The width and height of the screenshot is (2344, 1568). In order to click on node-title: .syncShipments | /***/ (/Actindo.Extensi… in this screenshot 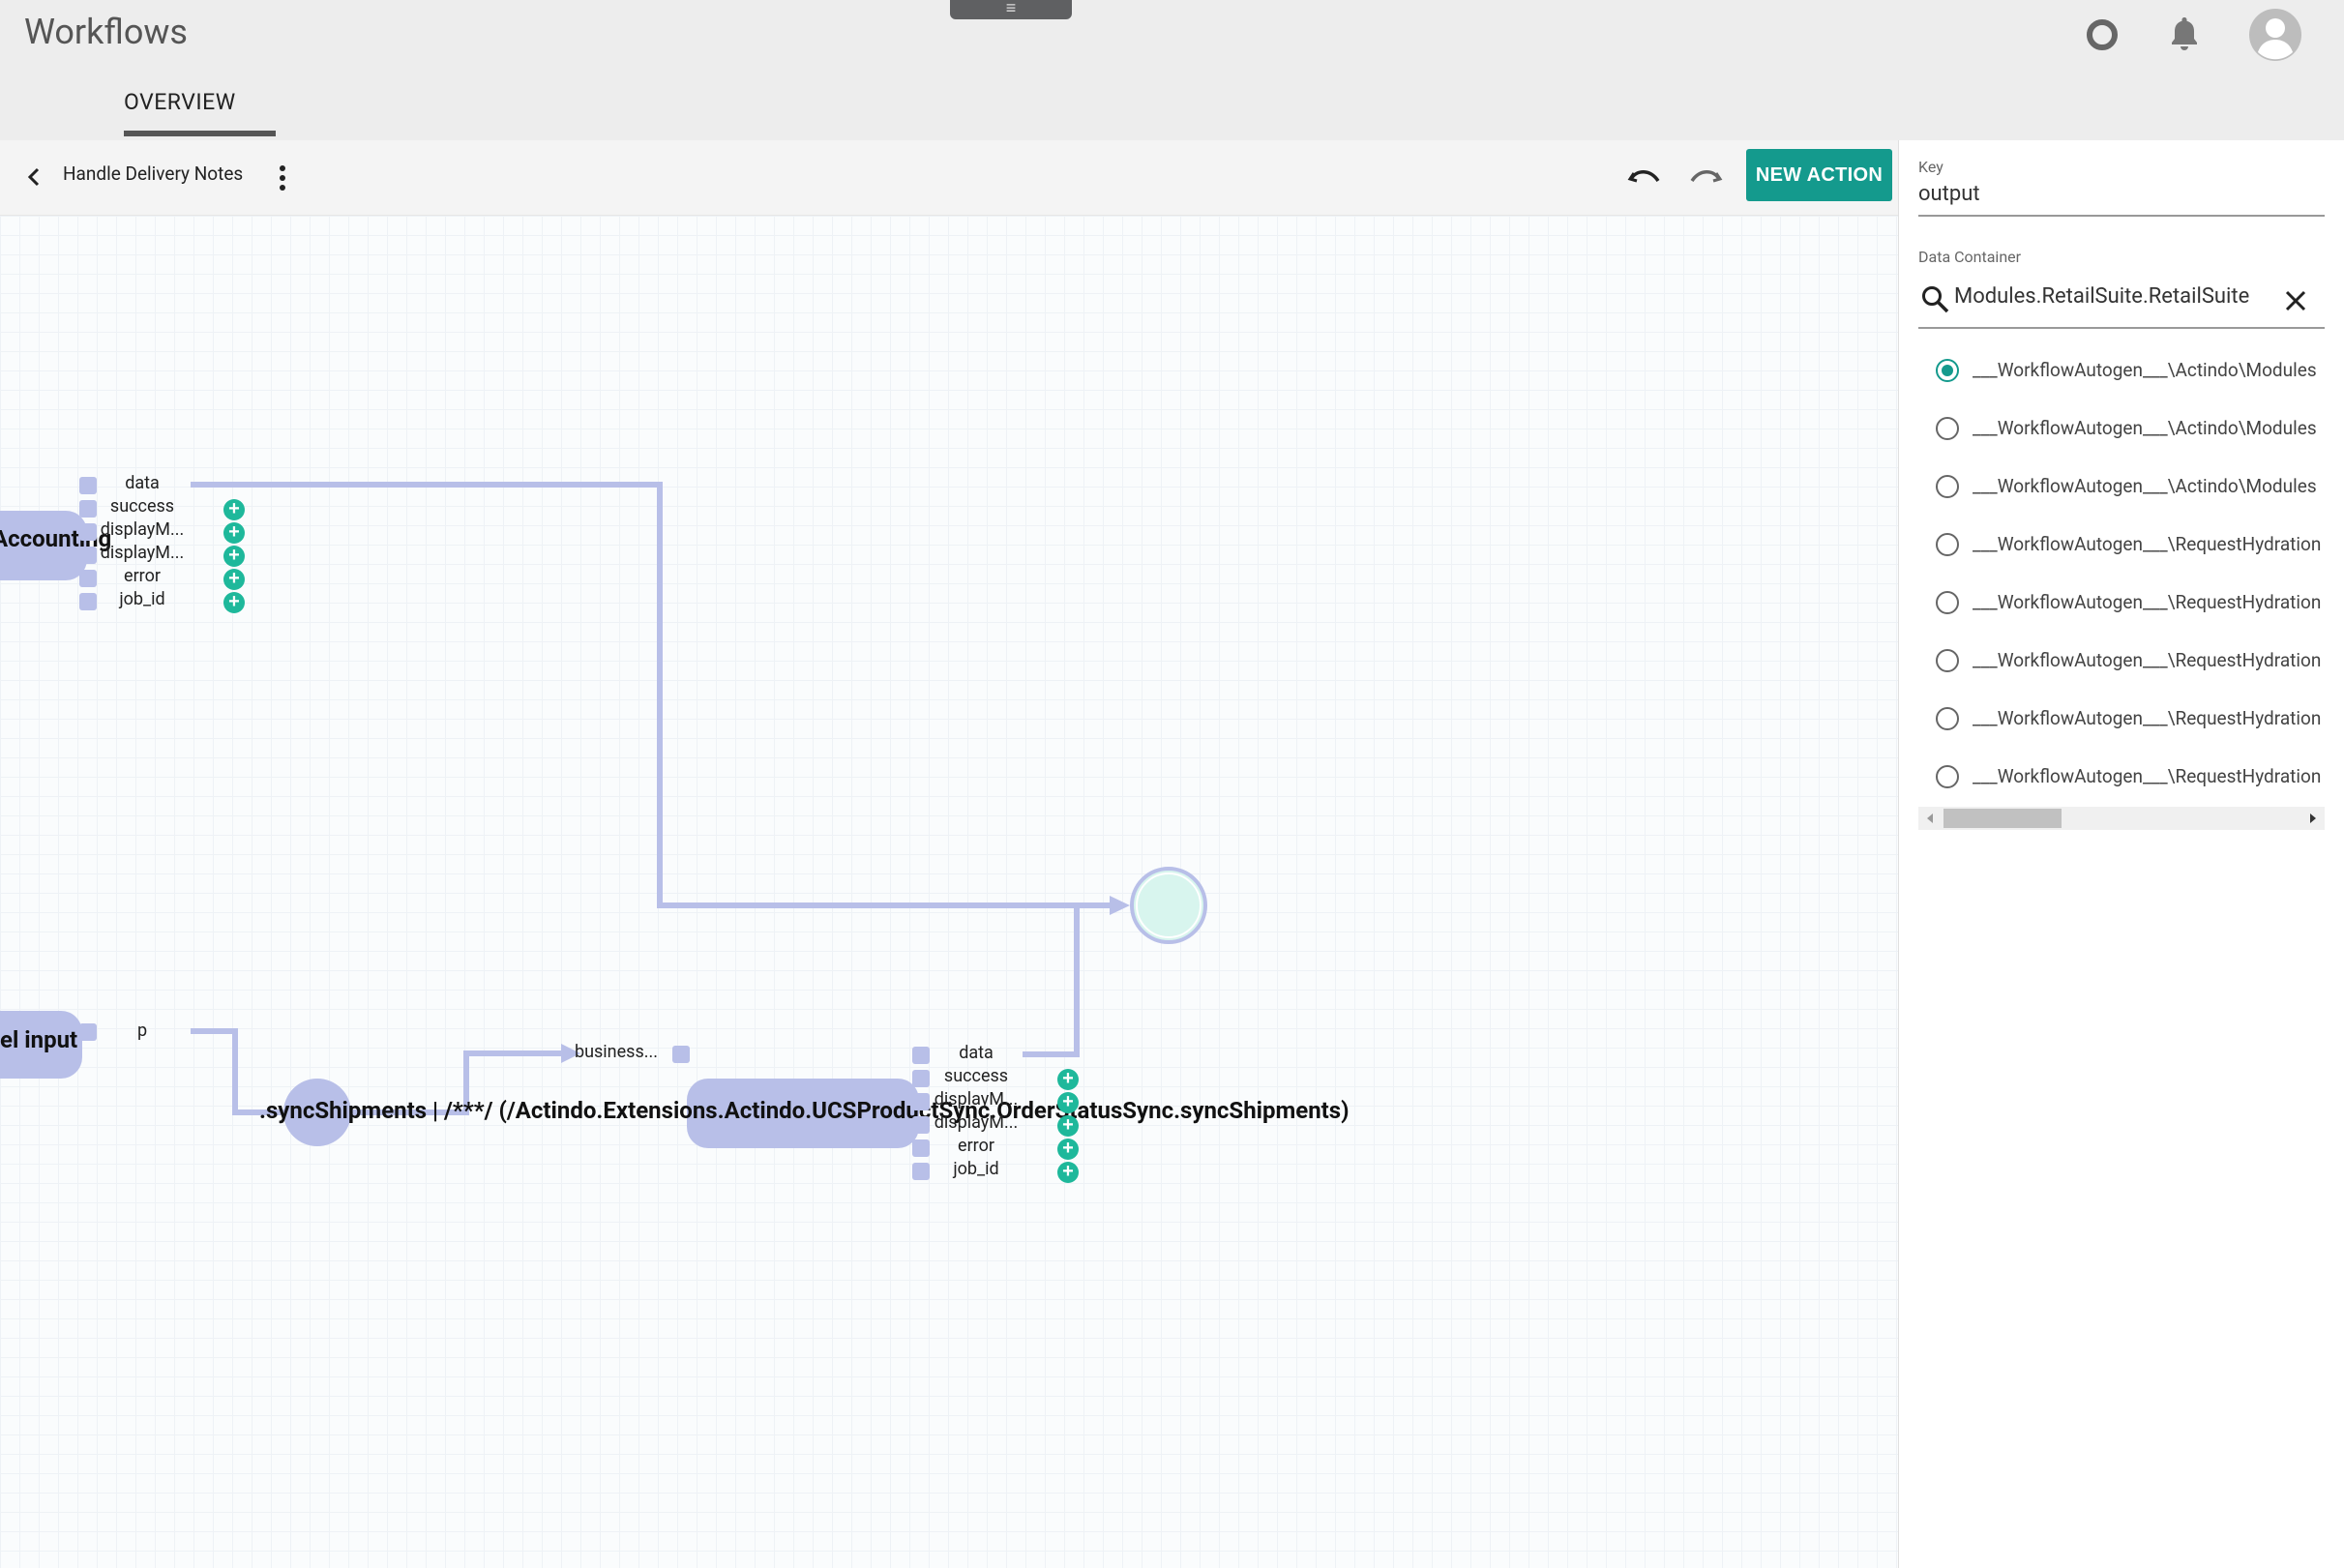, I will do `click(804, 1110)`.